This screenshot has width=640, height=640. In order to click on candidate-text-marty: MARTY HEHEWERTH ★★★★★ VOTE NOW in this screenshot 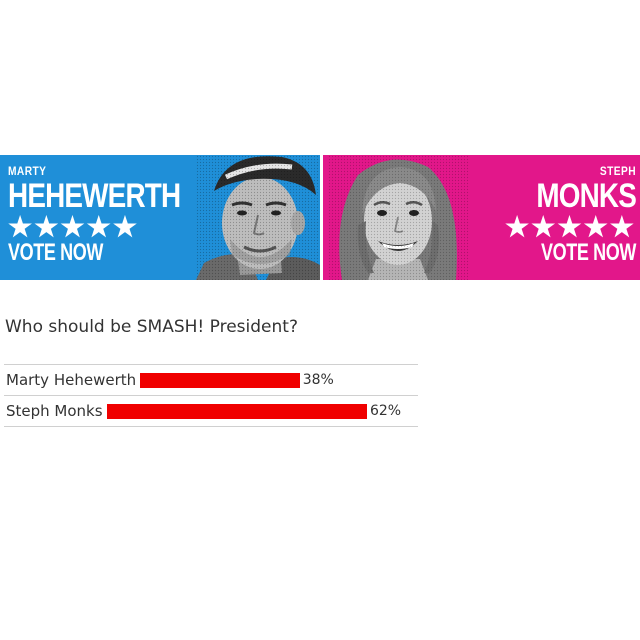, I will do `click(113, 215)`.